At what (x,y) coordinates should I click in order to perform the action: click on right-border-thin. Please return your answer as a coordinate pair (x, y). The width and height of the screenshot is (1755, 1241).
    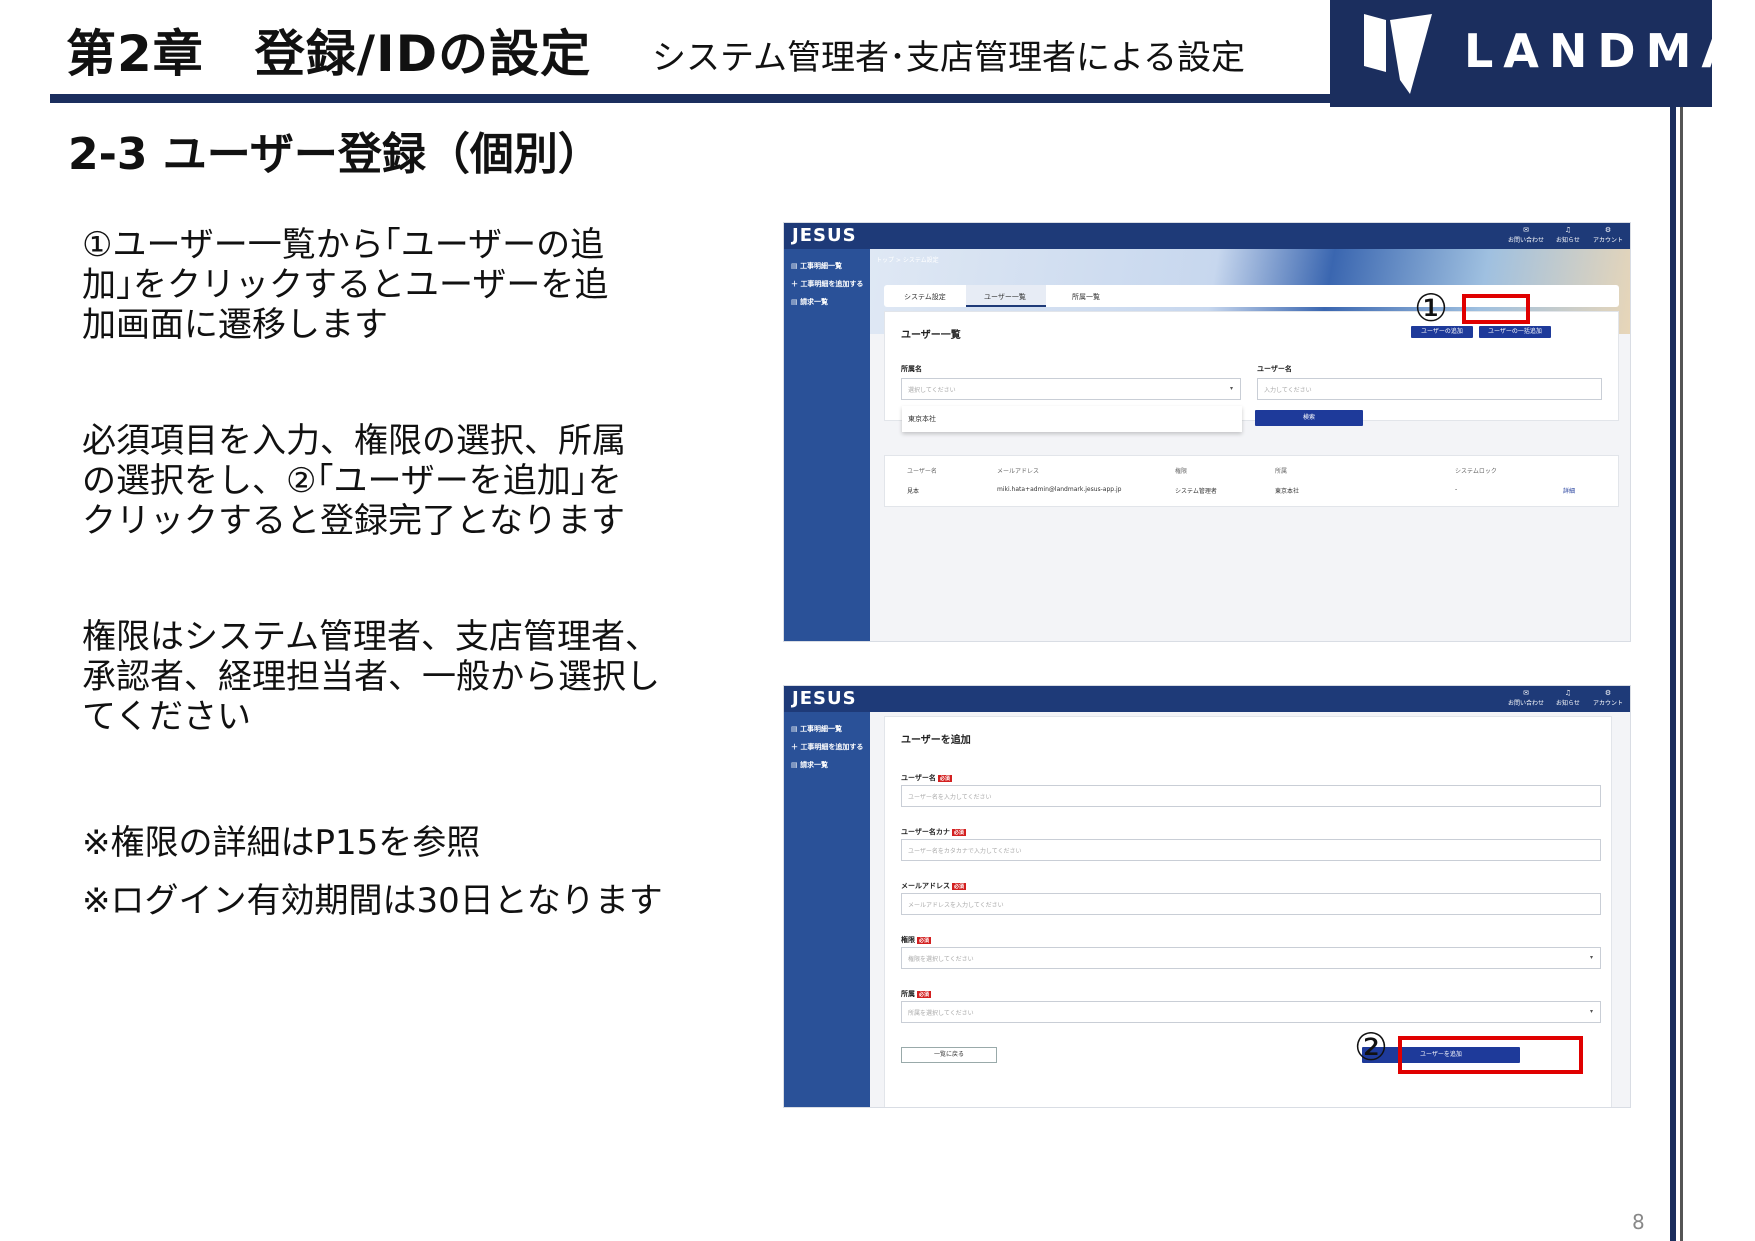
    Looking at the image, I should click on (1681, 674).